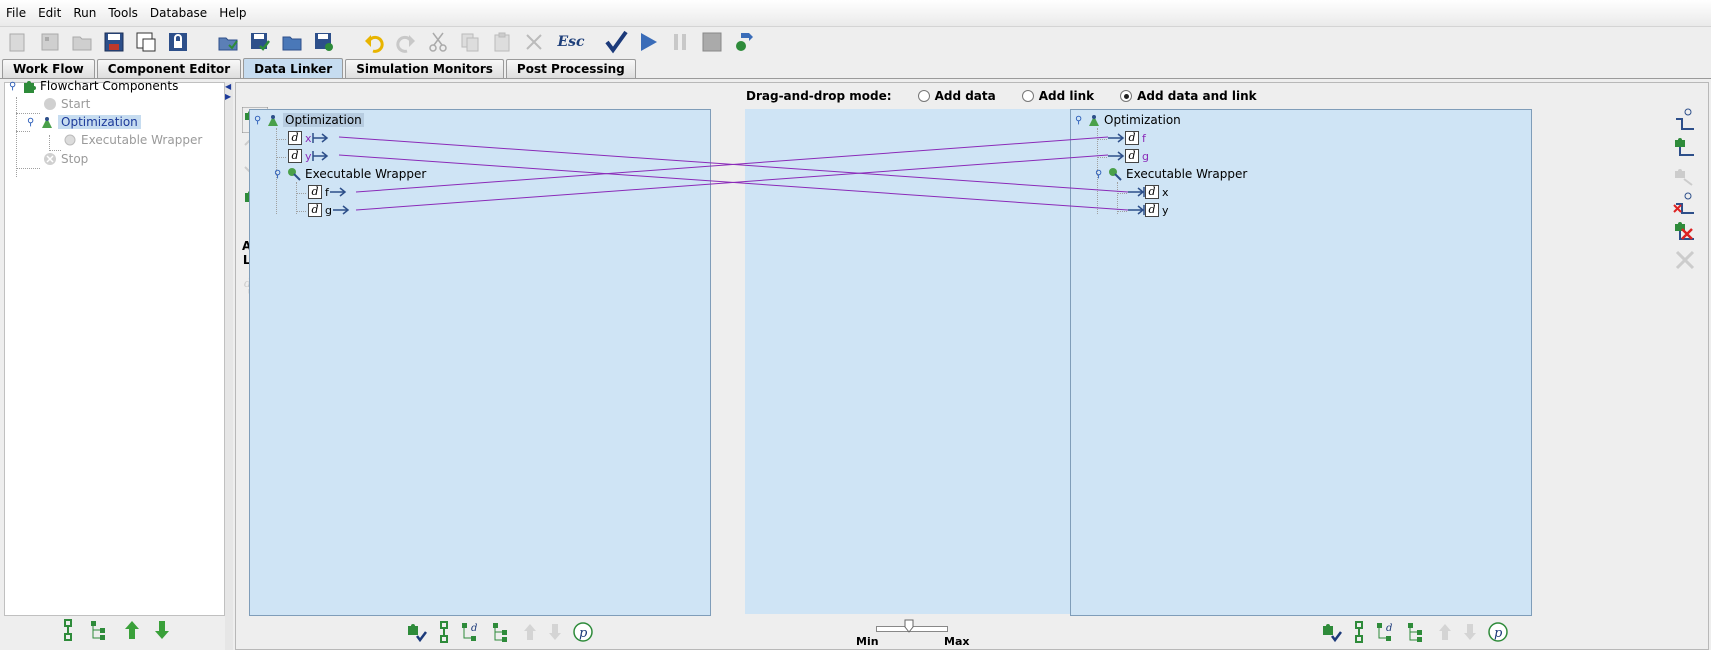  Describe the element at coordinates (309, 120) in the screenshot. I see `source-optimization-row: ⚲ Optimization` at that location.